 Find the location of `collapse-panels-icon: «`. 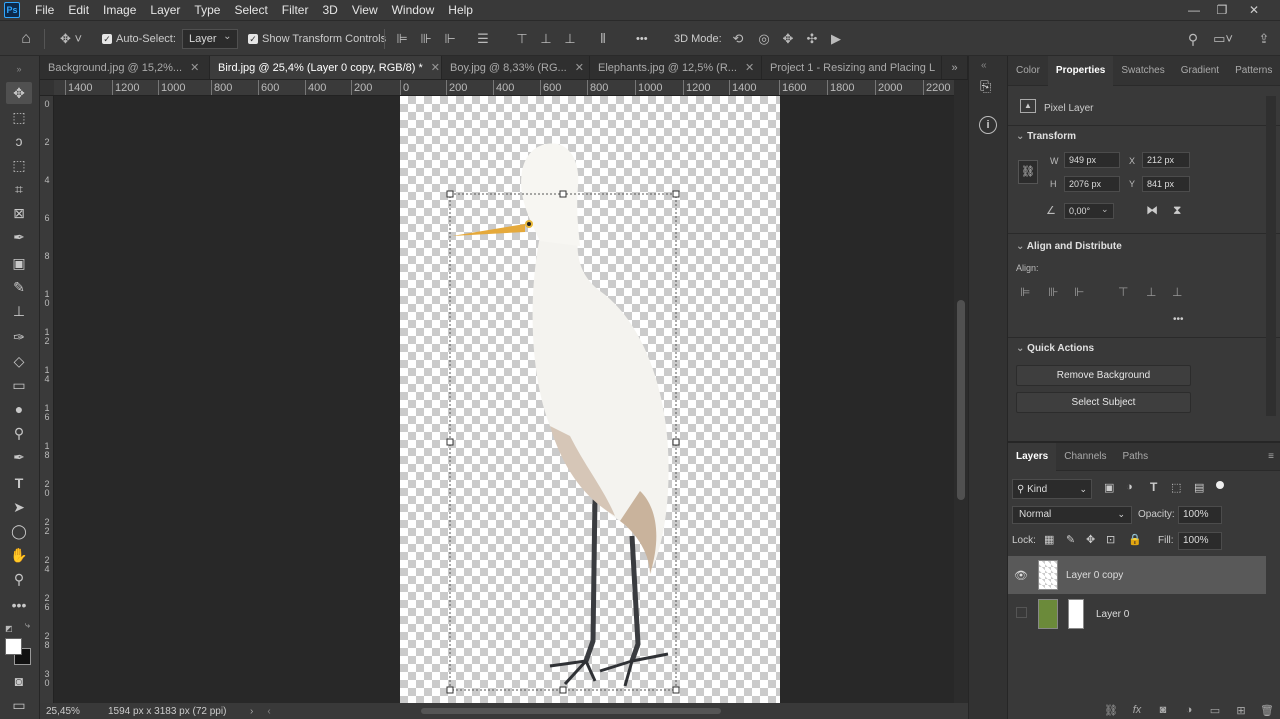

collapse-panels-icon: « is located at coordinates (984, 65).